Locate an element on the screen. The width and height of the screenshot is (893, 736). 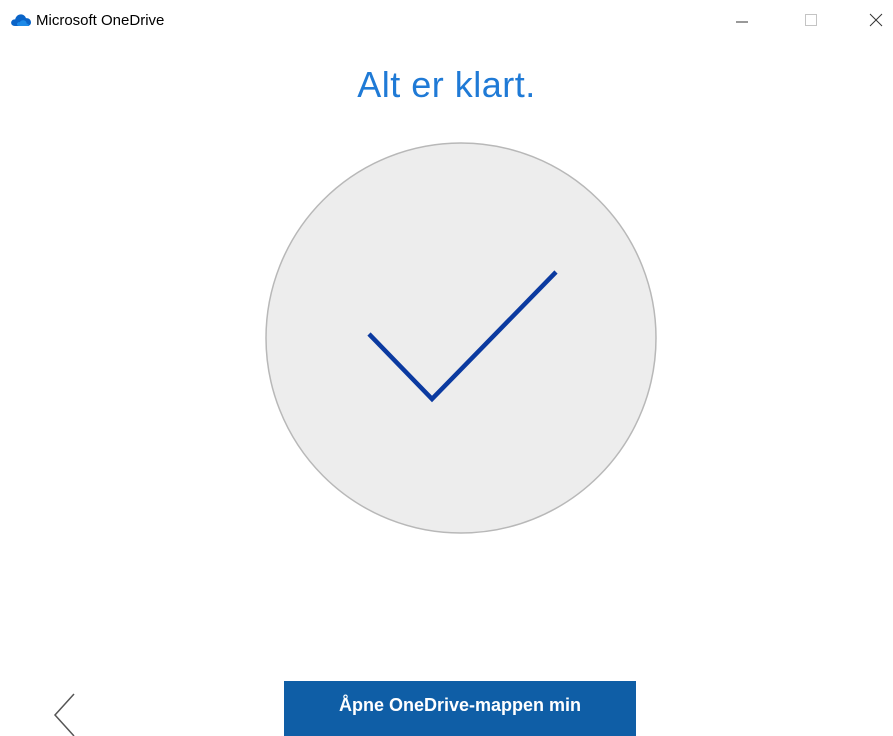
close-icon is located at coordinates (876, 22).